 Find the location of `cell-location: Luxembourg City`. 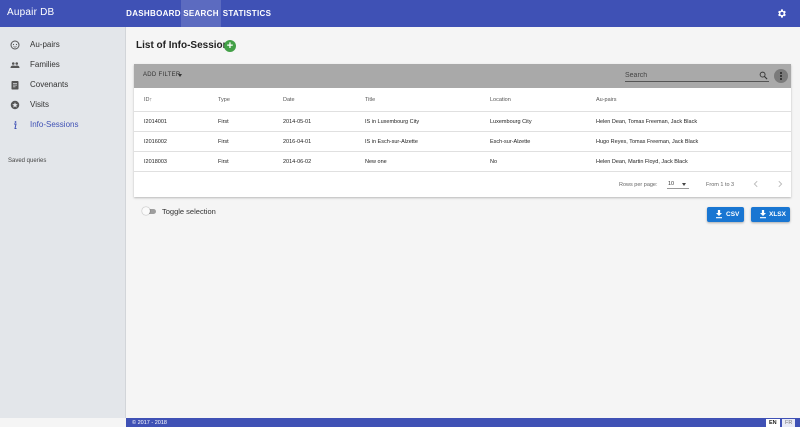

cell-location: Luxembourg City is located at coordinates (511, 122).